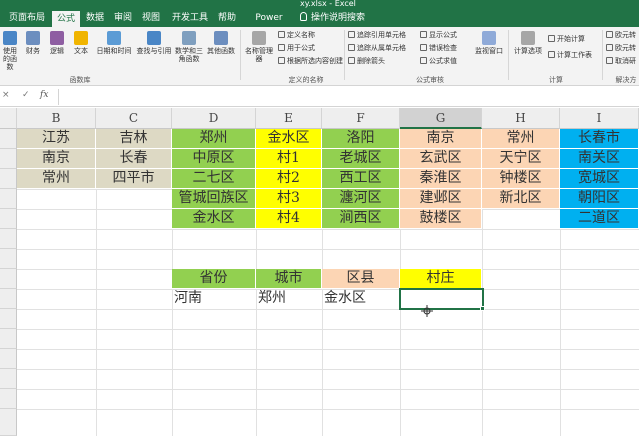 This screenshot has height=436, width=639. What do you see at coordinates (441, 299) in the screenshot?
I see `active-cell-selection` at bounding box center [441, 299].